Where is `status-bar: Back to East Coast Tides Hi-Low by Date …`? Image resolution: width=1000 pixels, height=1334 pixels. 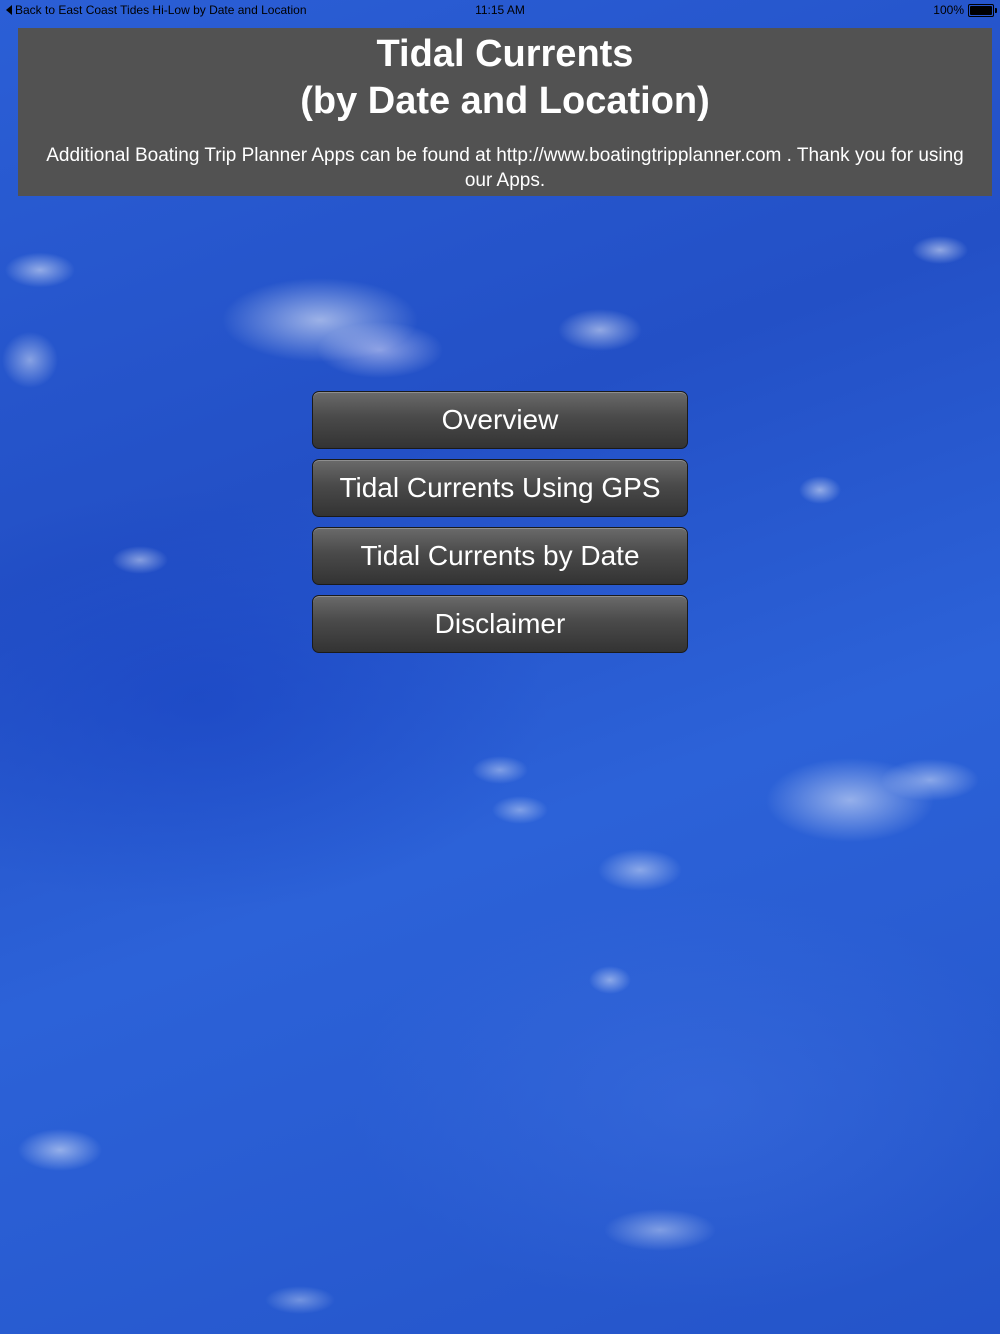 status-bar: Back to East Coast Tides Hi-Low by Date … is located at coordinates (500, 11).